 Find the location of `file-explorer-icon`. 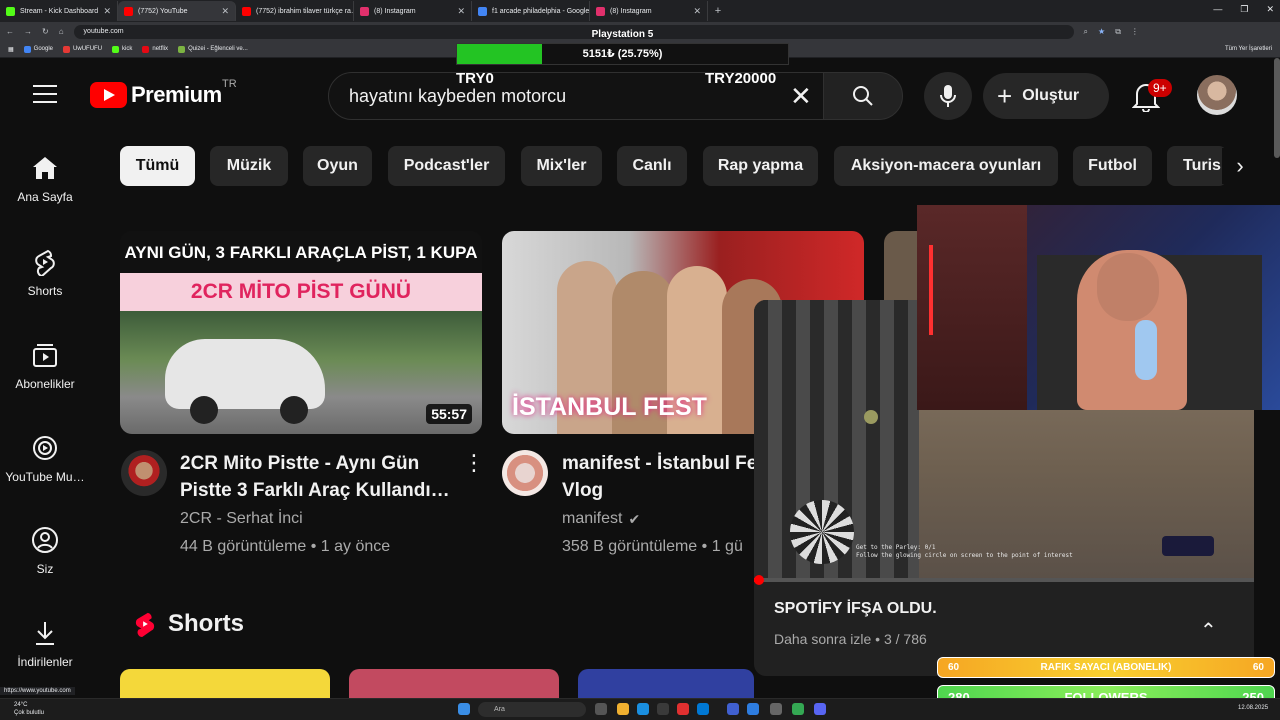

file-explorer-icon is located at coordinates (623, 709).